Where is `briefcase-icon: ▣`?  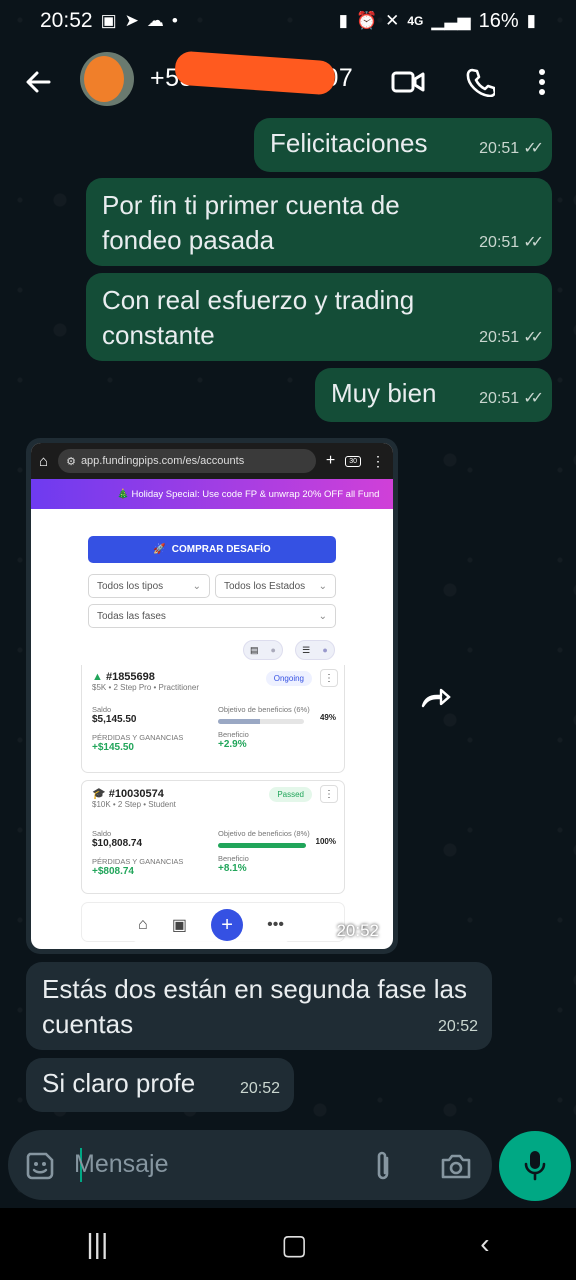
briefcase-icon: ▣ is located at coordinates (179, 925).